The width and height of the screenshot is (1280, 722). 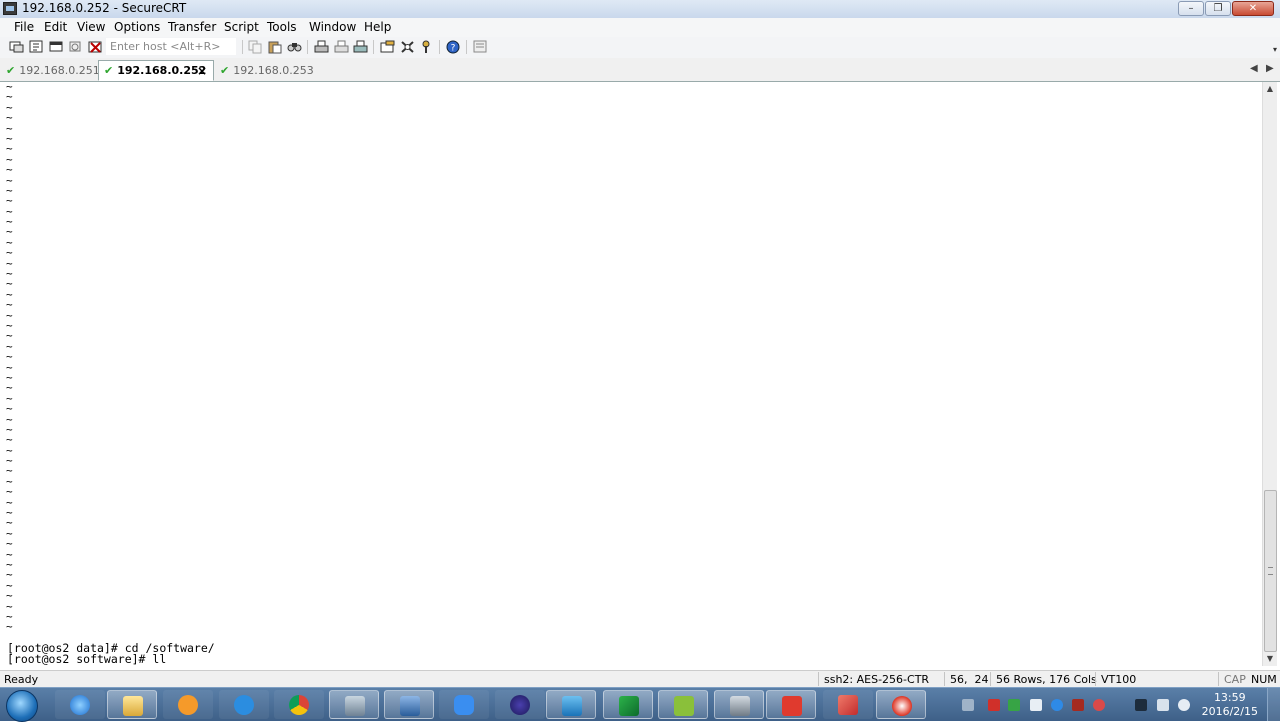 I want to click on enter-host-input: Enter host <Alt+R>, so click(x=171, y=46).